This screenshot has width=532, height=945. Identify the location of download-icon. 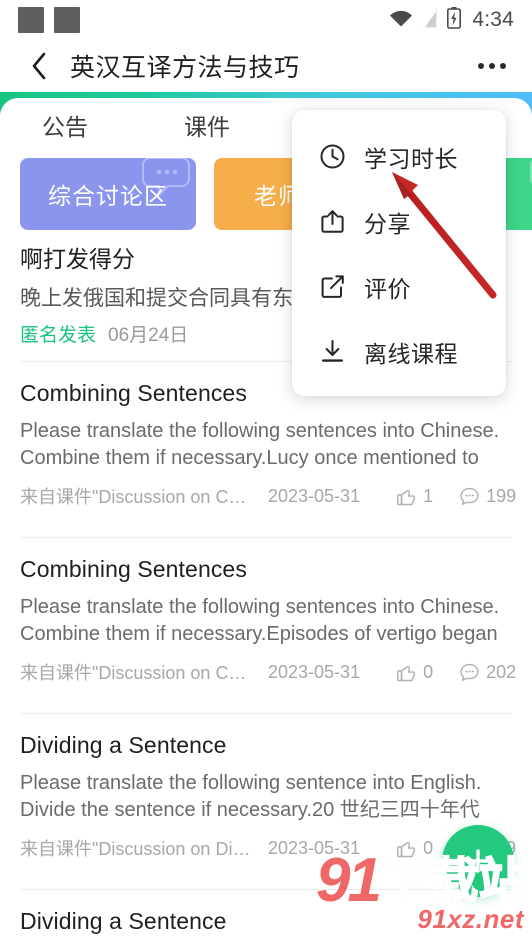
(332, 352).